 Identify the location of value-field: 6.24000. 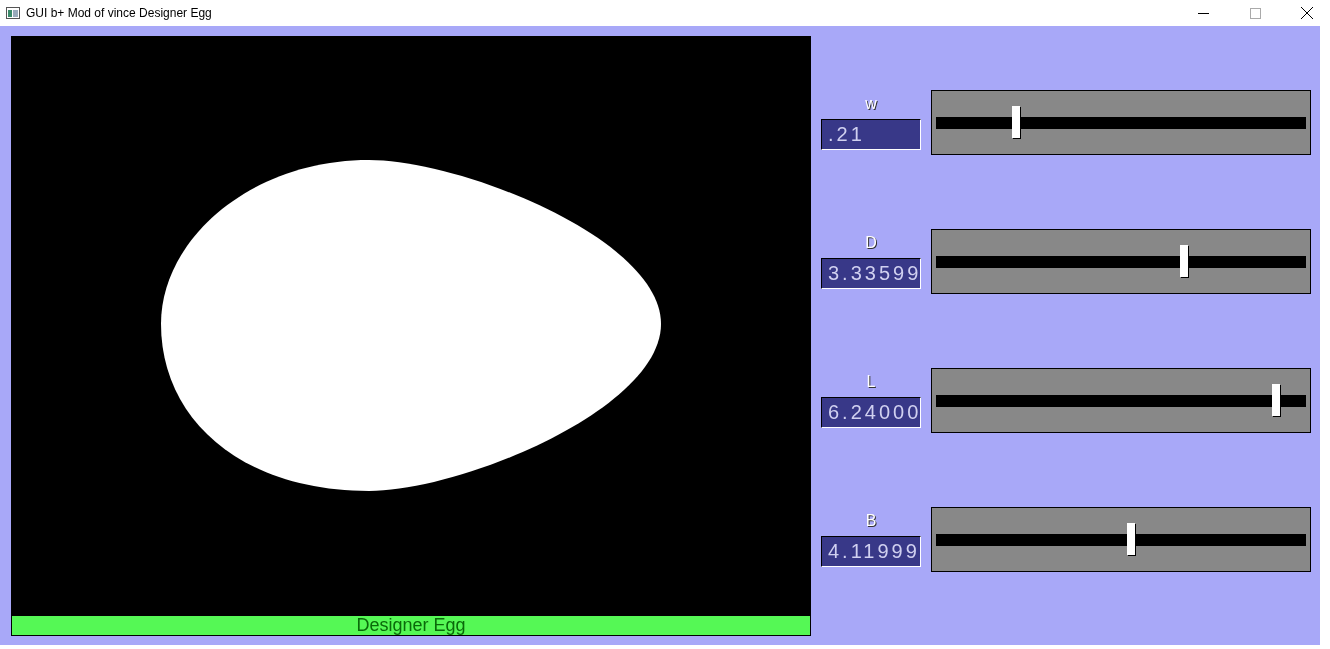
(871, 412).